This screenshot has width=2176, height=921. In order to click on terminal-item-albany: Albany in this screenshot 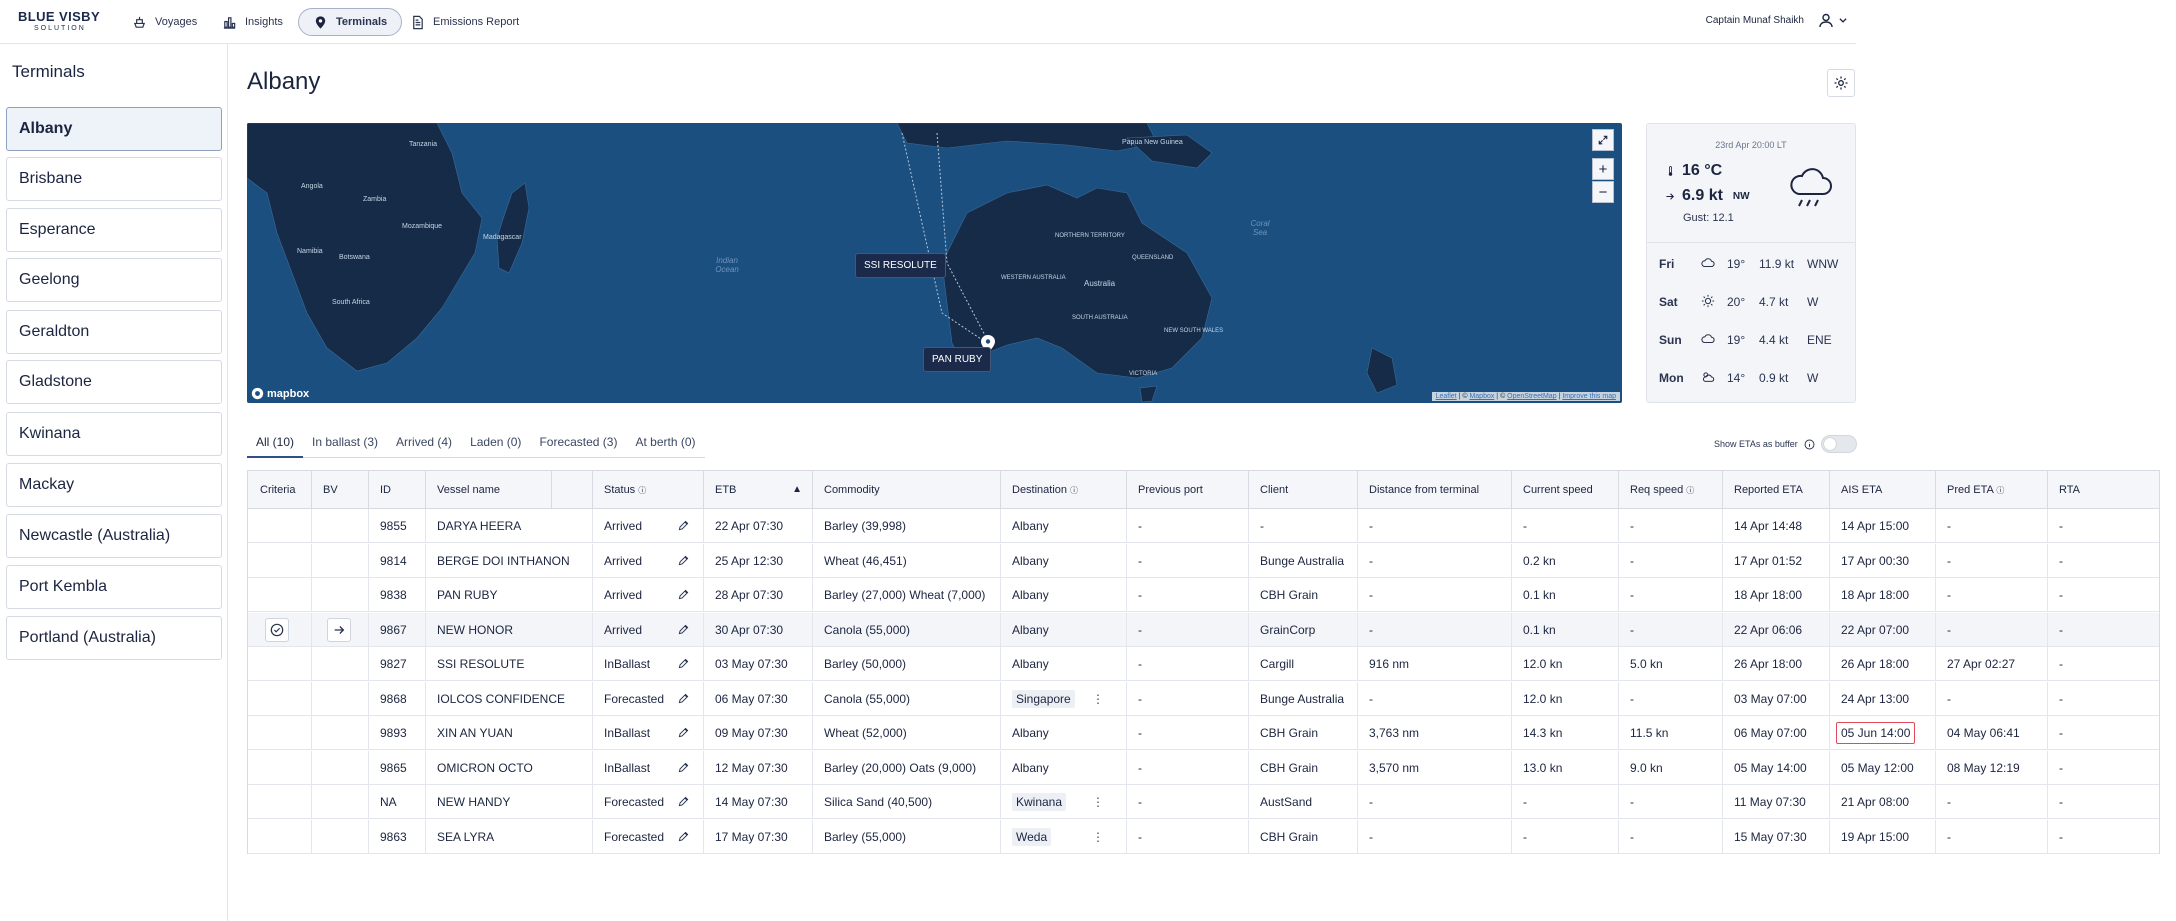, I will do `click(114, 129)`.